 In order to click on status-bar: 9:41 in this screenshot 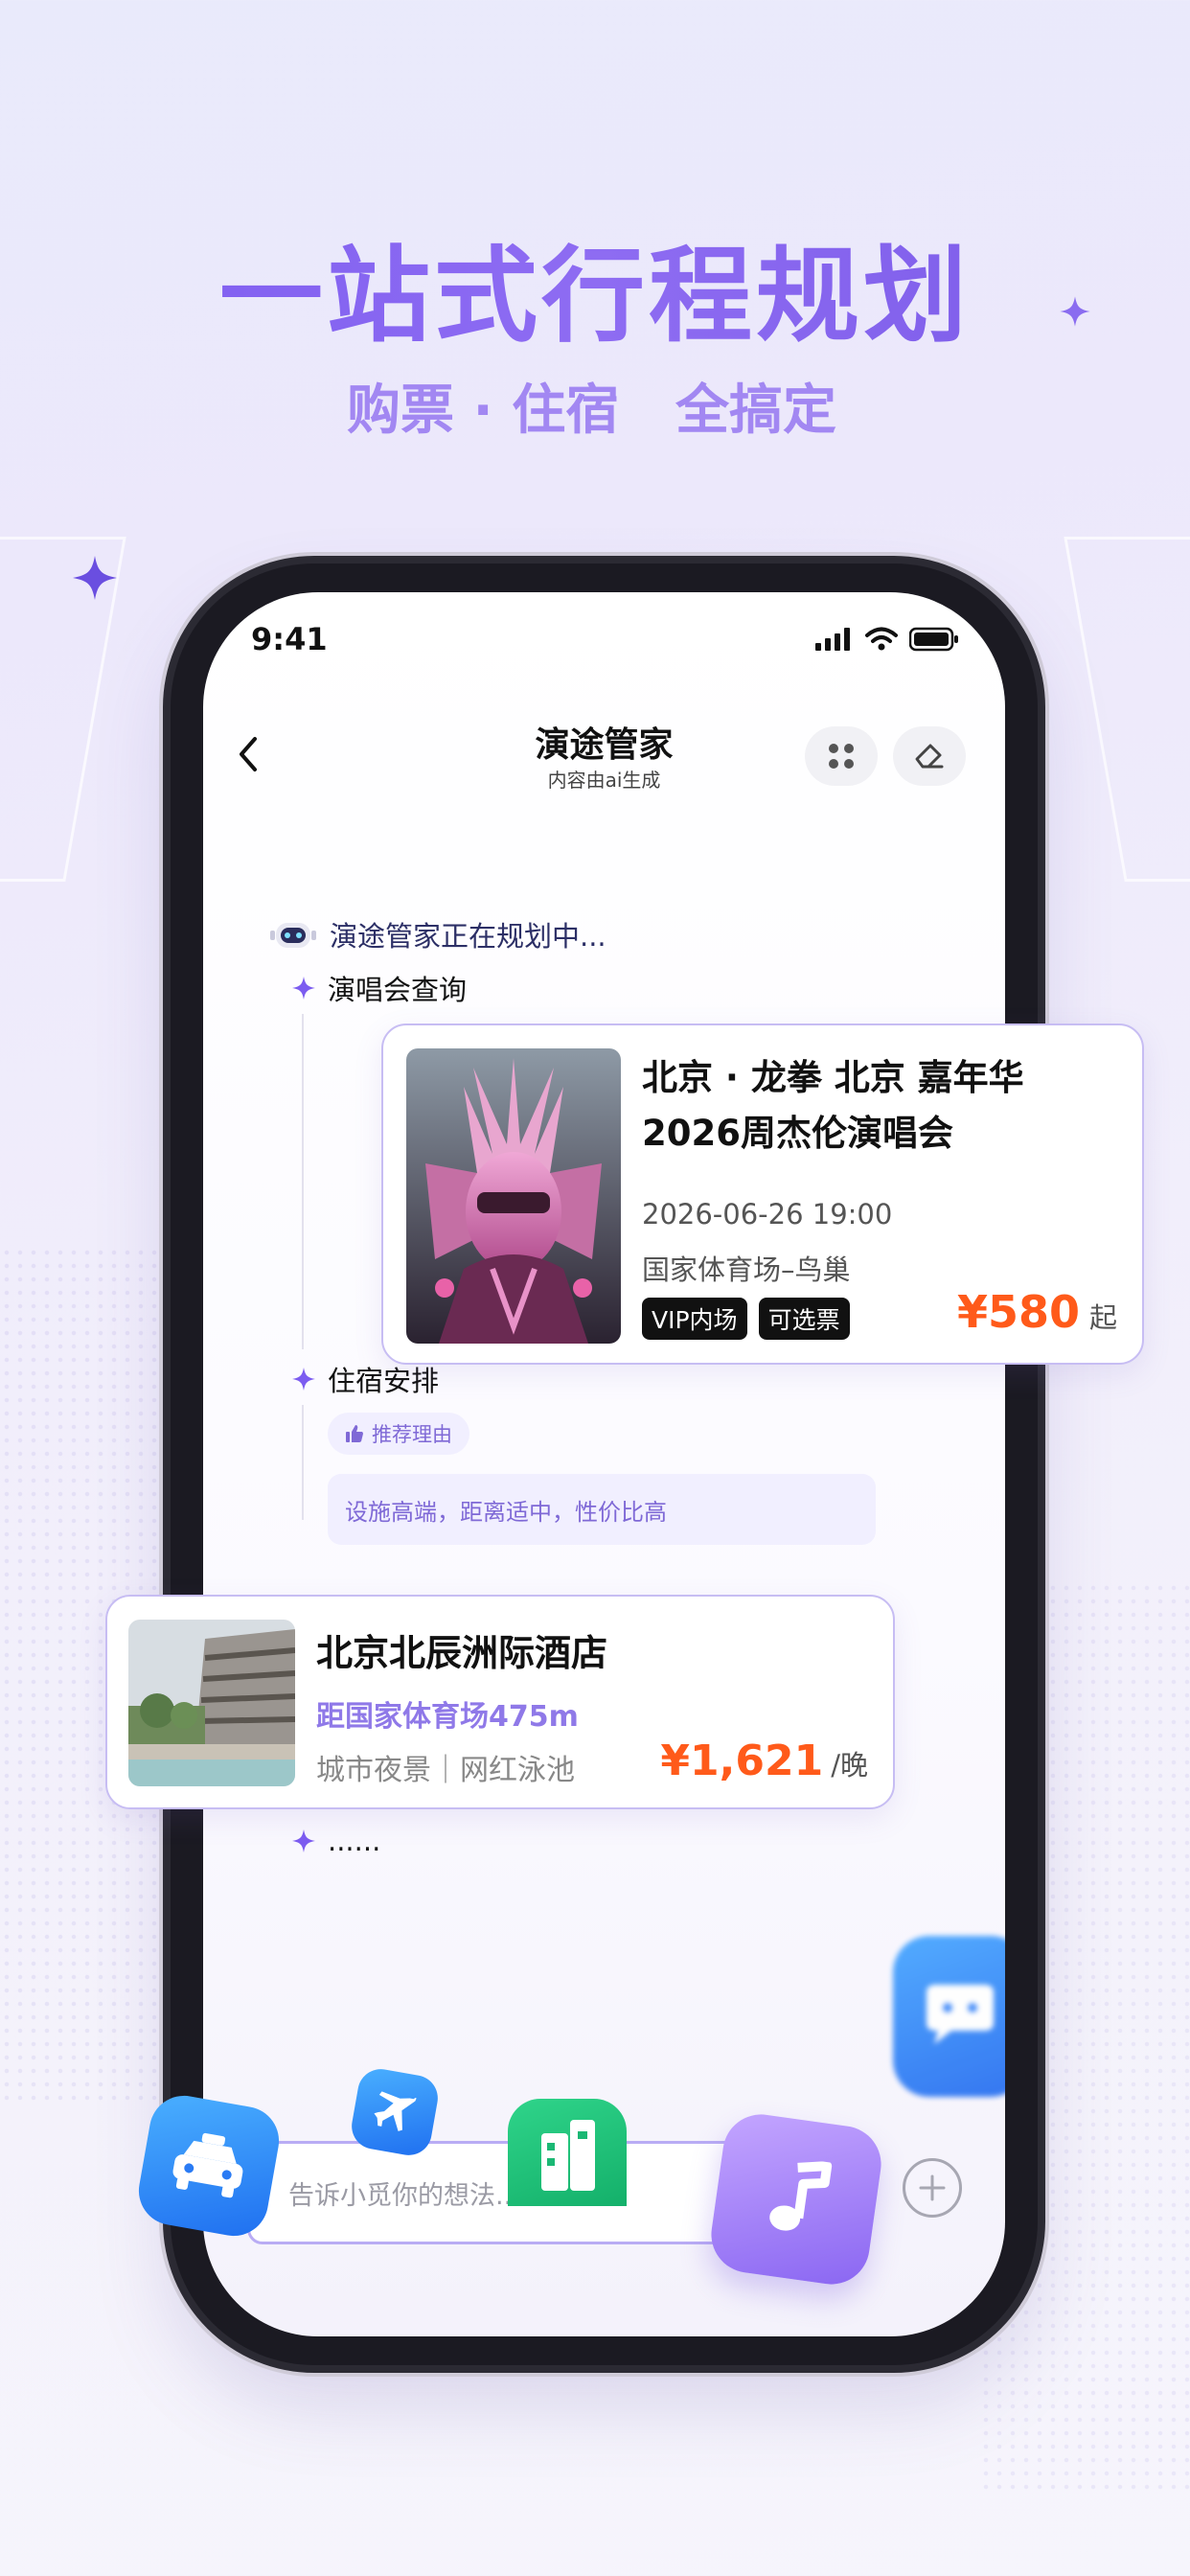, I will do `click(604, 640)`.